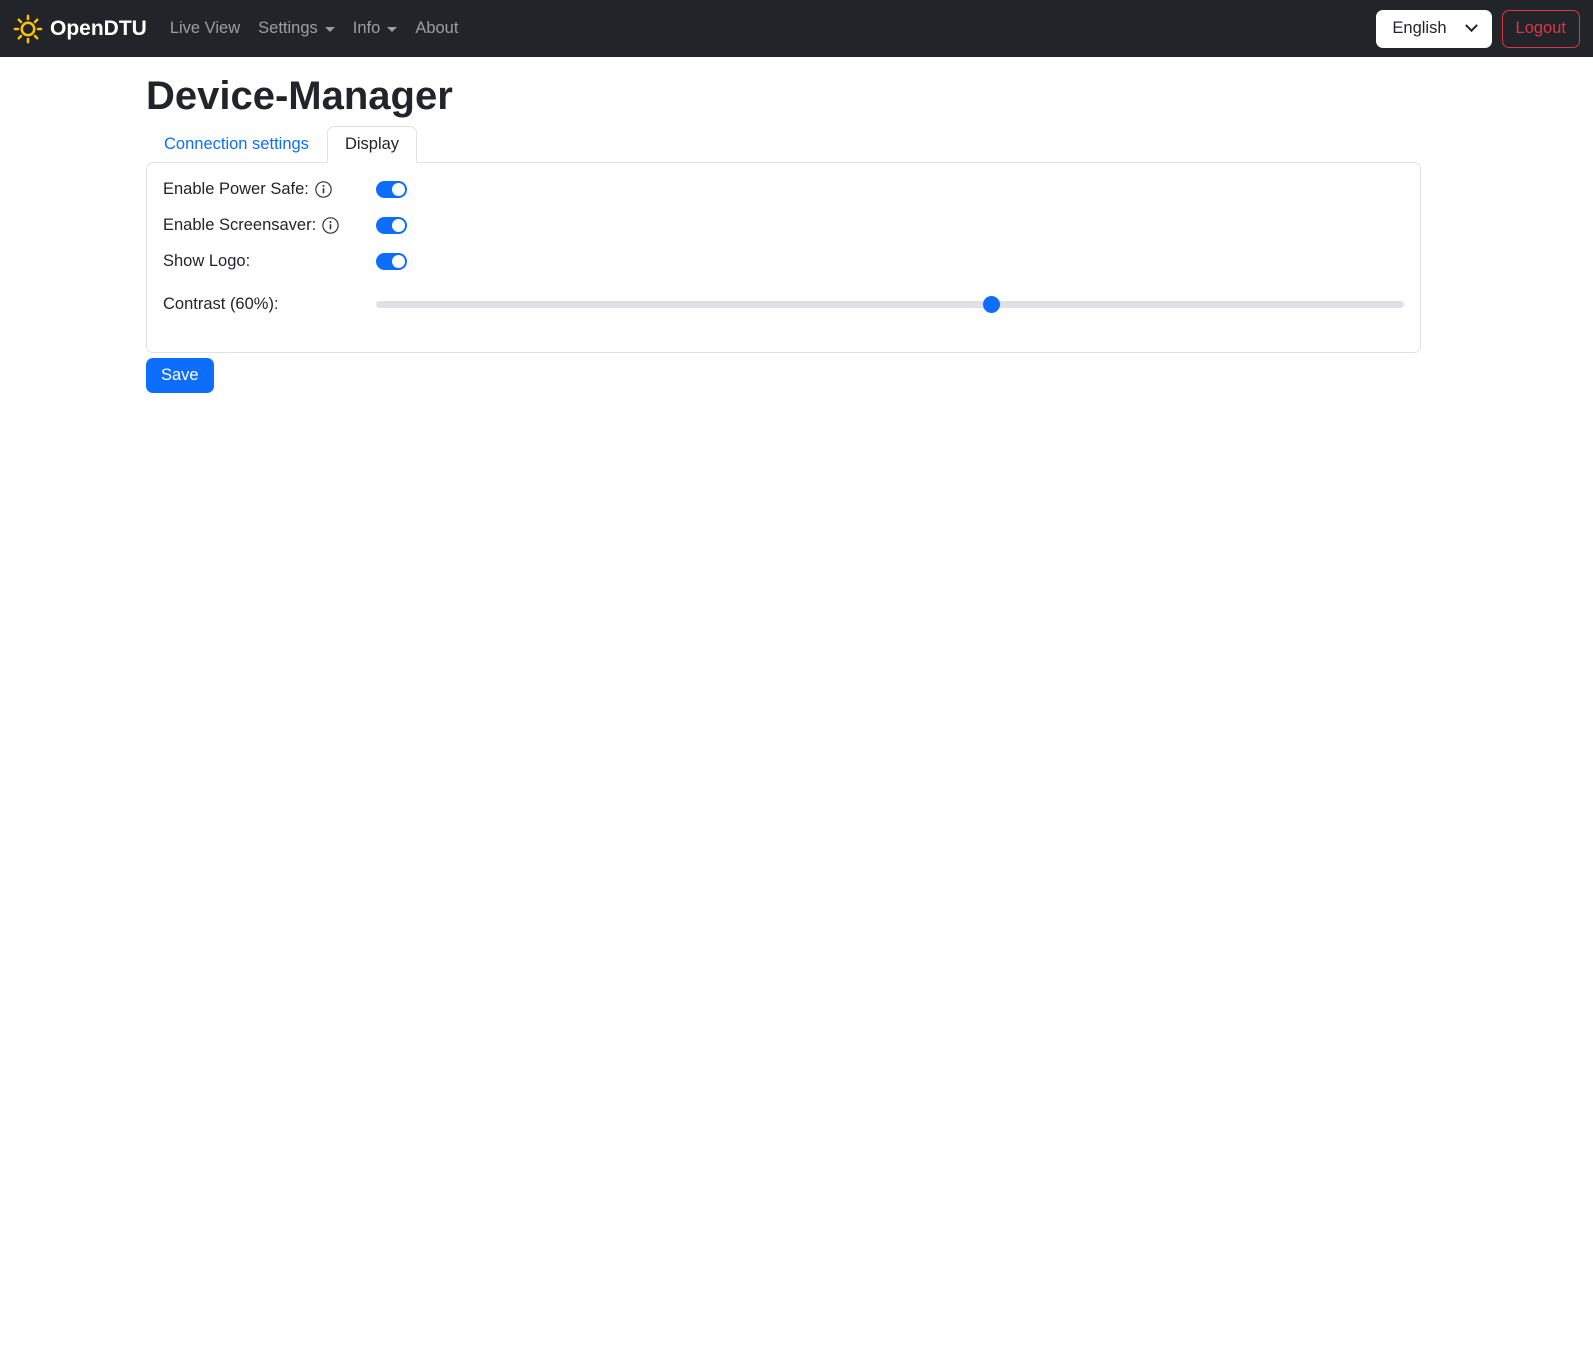  What do you see at coordinates (180, 375) in the screenshot?
I see `save-button: Save` at bounding box center [180, 375].